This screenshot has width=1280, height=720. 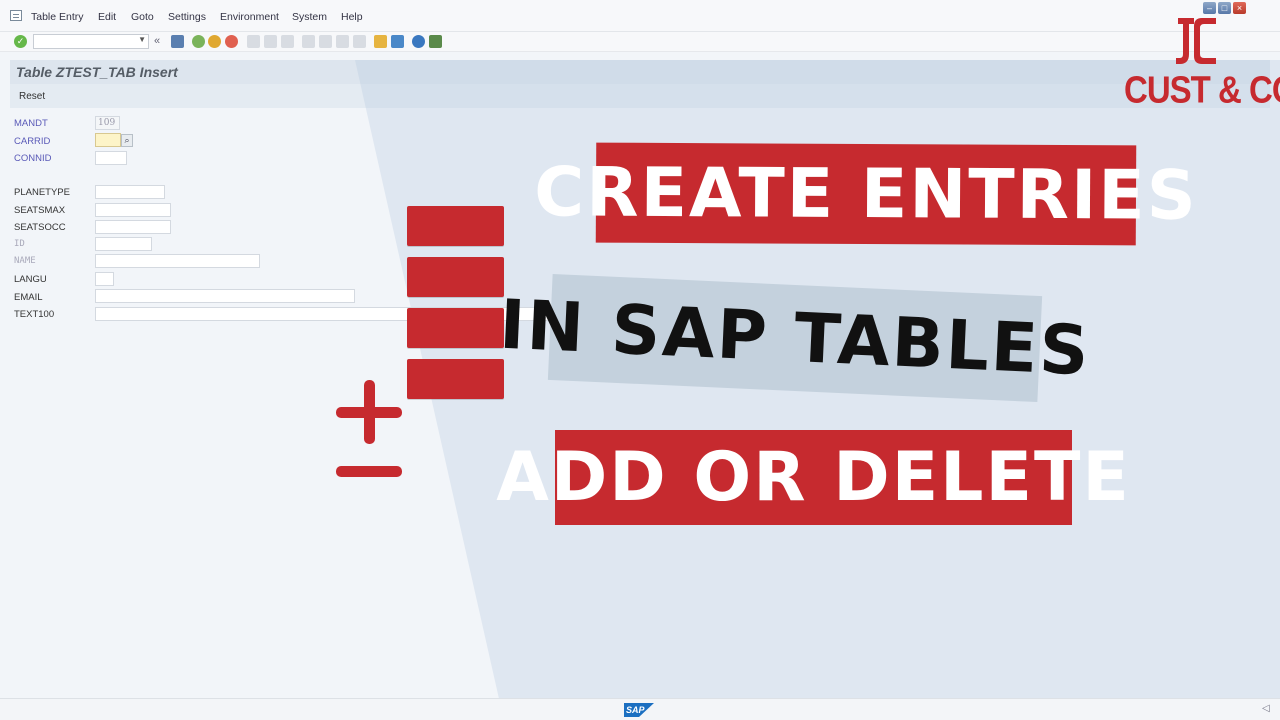 I want to click on label-mandt: MANDT, so click(x=31, y=123).